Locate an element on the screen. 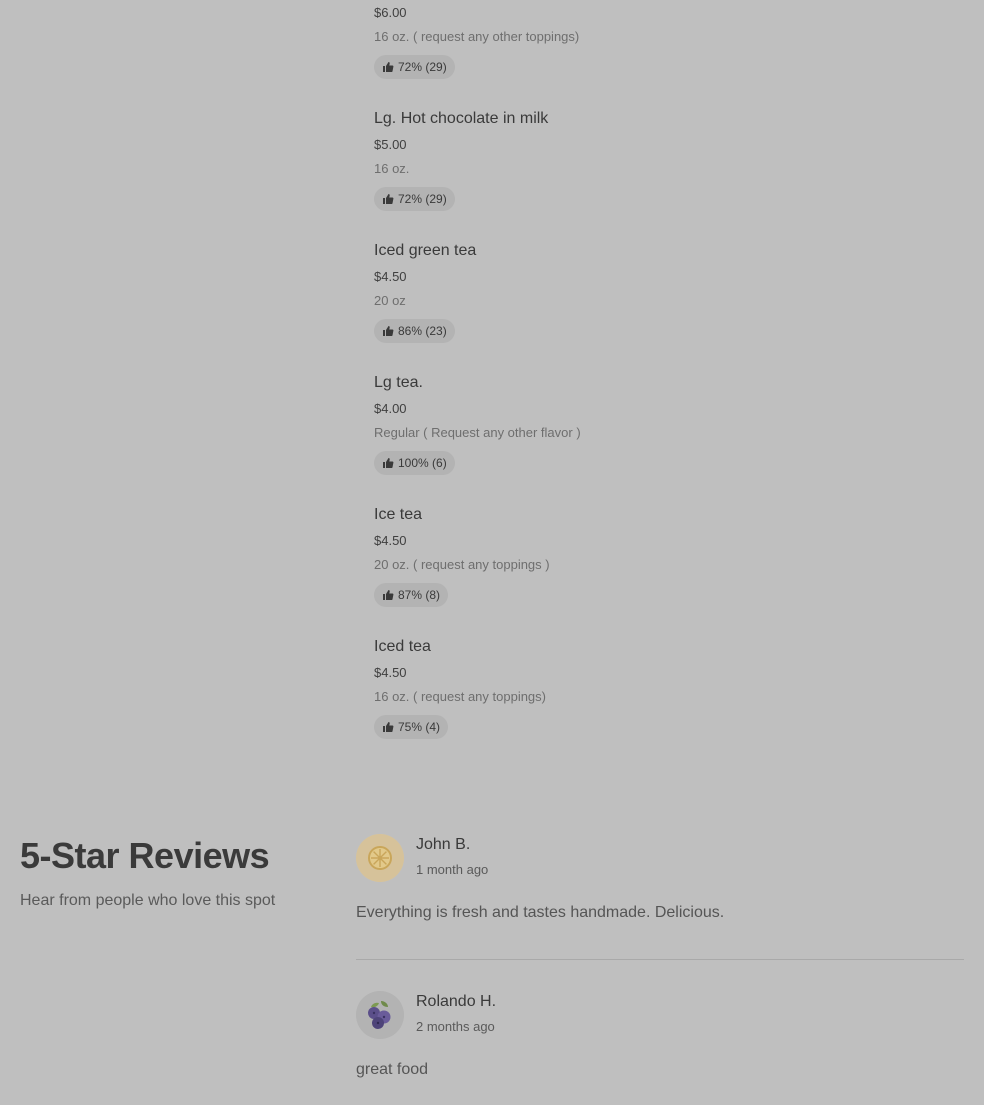 Image resolution: width=984 pixels, height=1105 pixels. menu-item-rating-text: 75% (4) is located at coordinates (419, 727).